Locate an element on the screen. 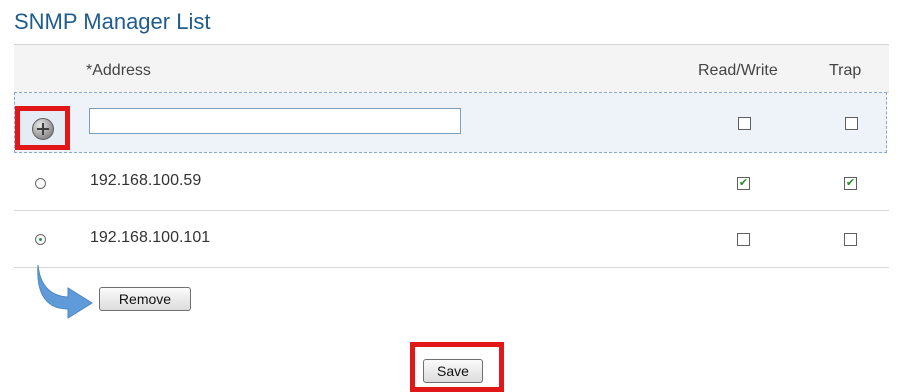 Image resolution: width=901 pixels, height=392 pixels. save-highlight-frame: Save is located at coordinates (457, 367).